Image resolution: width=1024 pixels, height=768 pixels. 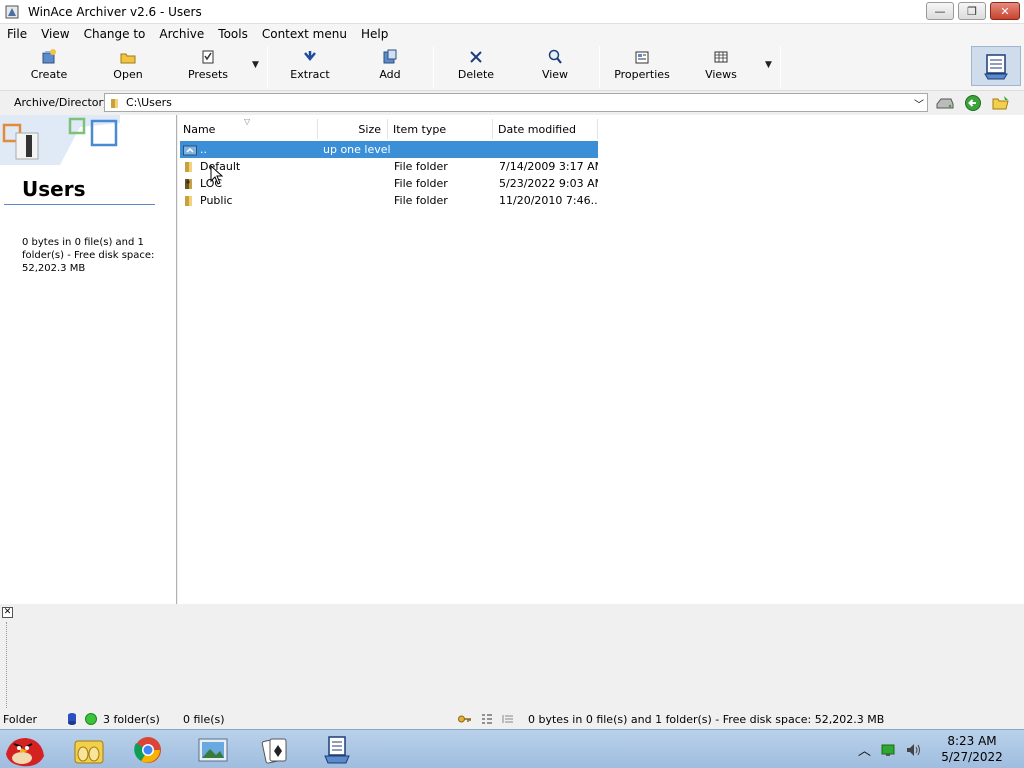 I want to click on properties-button: Properties, so click(x=642, y=67).